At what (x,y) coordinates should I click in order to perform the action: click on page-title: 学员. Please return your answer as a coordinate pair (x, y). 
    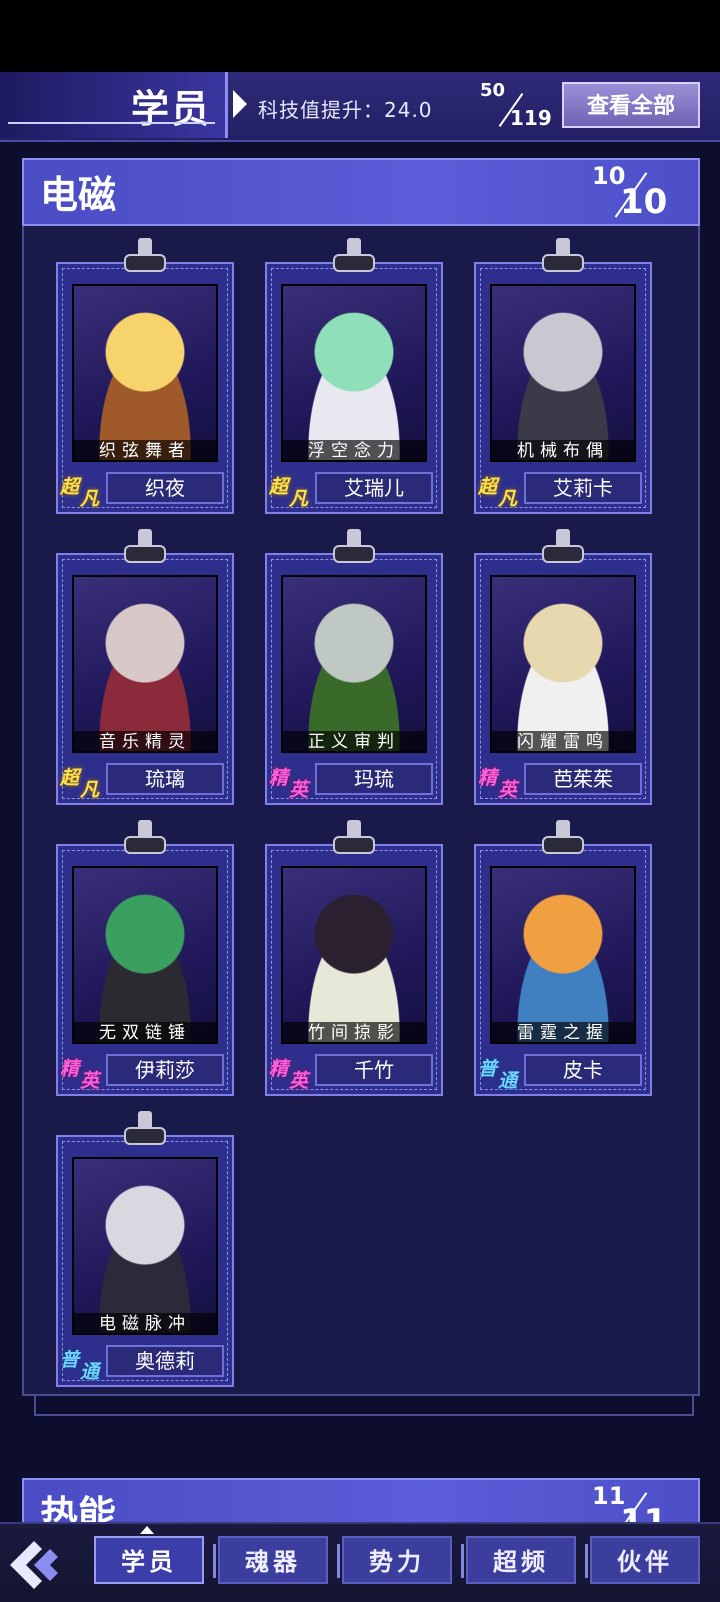
    Looking at the image, I should click on (170, 109).